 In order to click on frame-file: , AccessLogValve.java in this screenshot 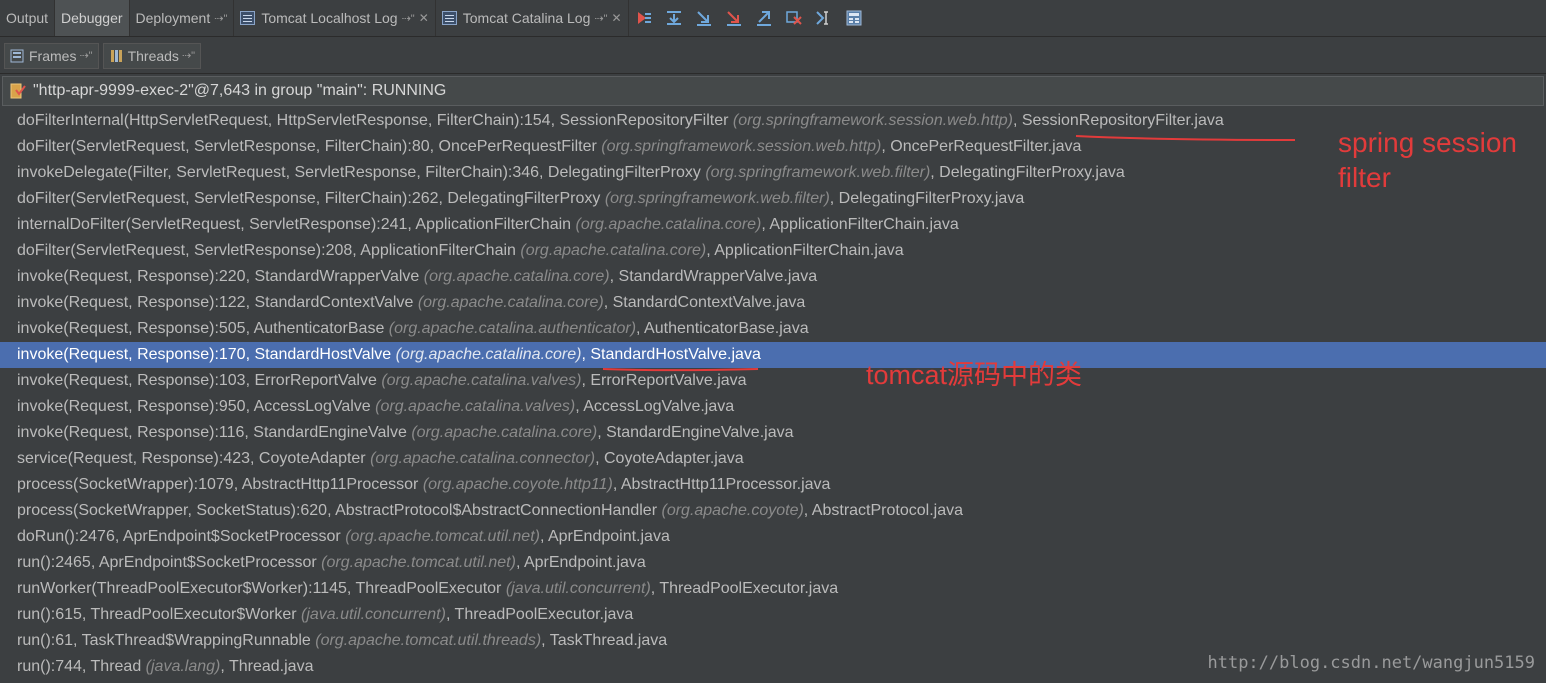, I will do `click(655, 406)`.